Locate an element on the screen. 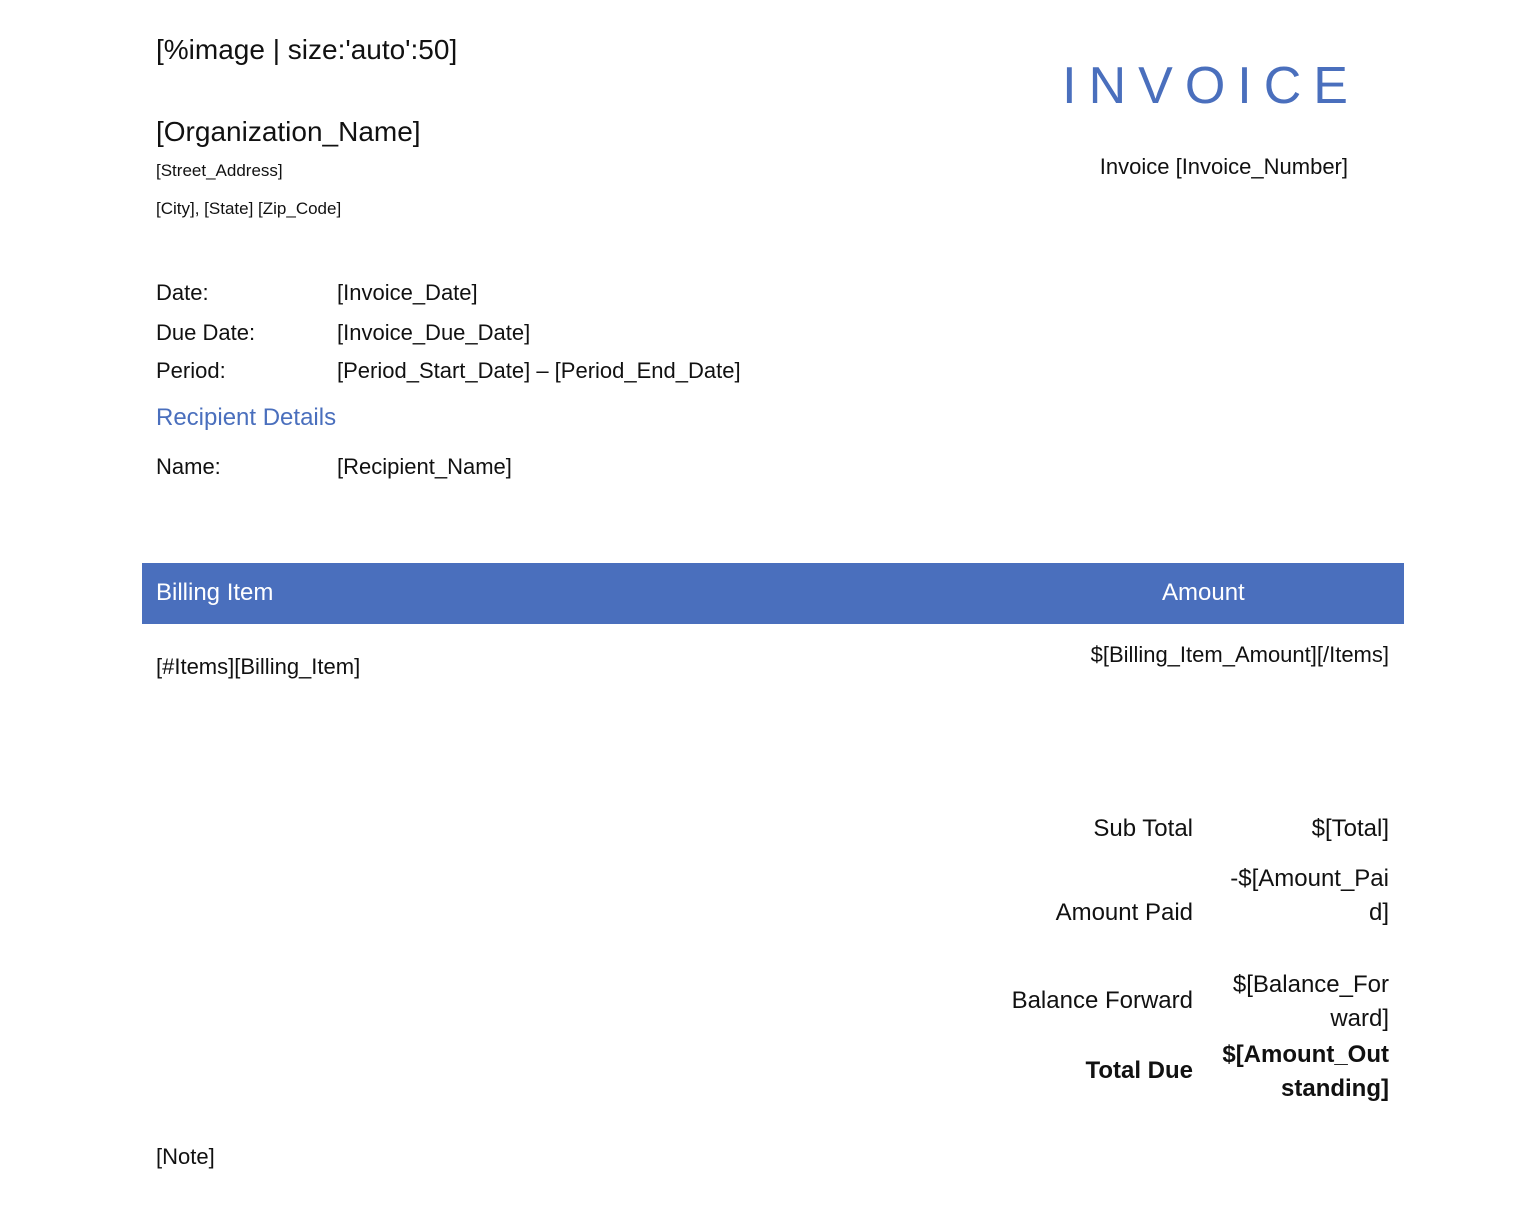  balance-forward-value: $[Balance_Forward] is located at coordinates (1310, 1001).